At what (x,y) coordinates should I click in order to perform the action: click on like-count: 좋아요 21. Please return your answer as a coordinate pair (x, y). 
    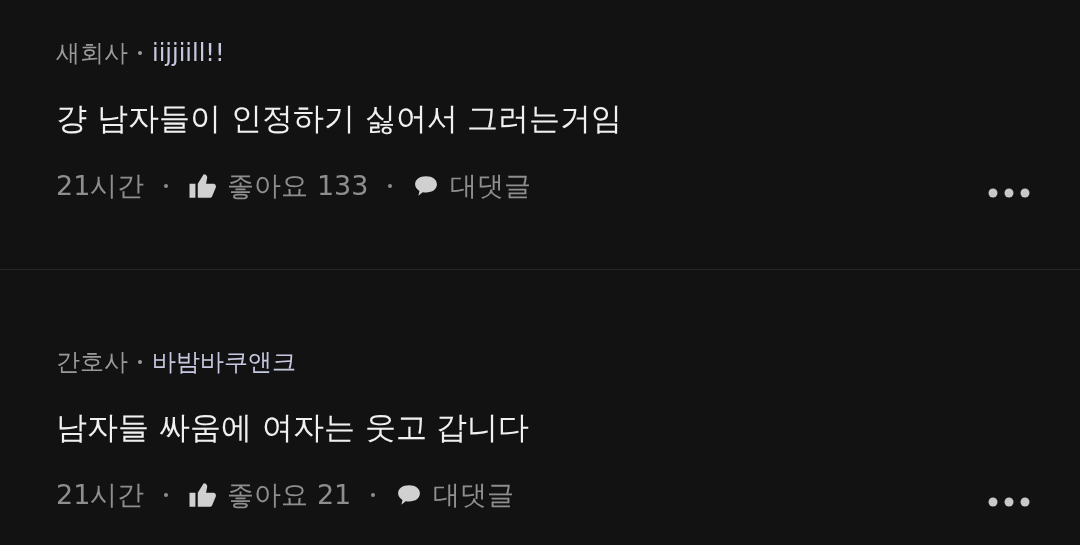
    Looking at the image, I should click on (289, 495).